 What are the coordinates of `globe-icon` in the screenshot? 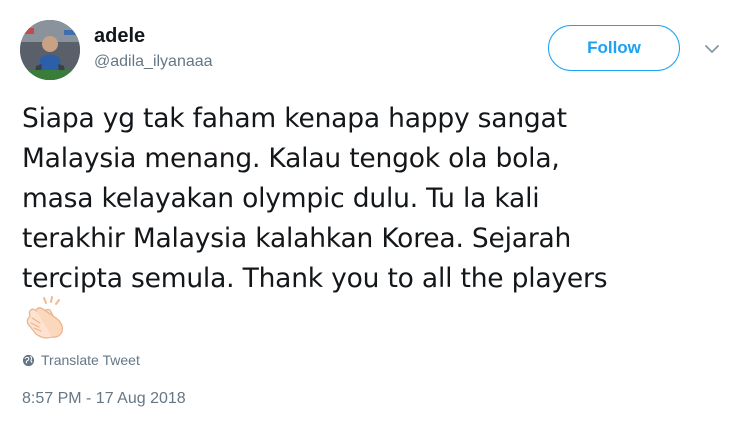 It's located at (28, 360).